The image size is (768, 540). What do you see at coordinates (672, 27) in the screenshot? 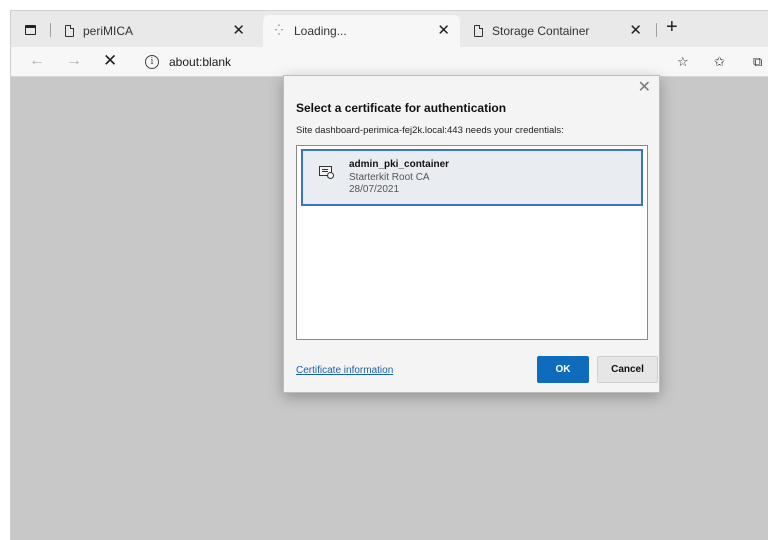
I see `new-tab-button: +` at bounding box center [672, 27].